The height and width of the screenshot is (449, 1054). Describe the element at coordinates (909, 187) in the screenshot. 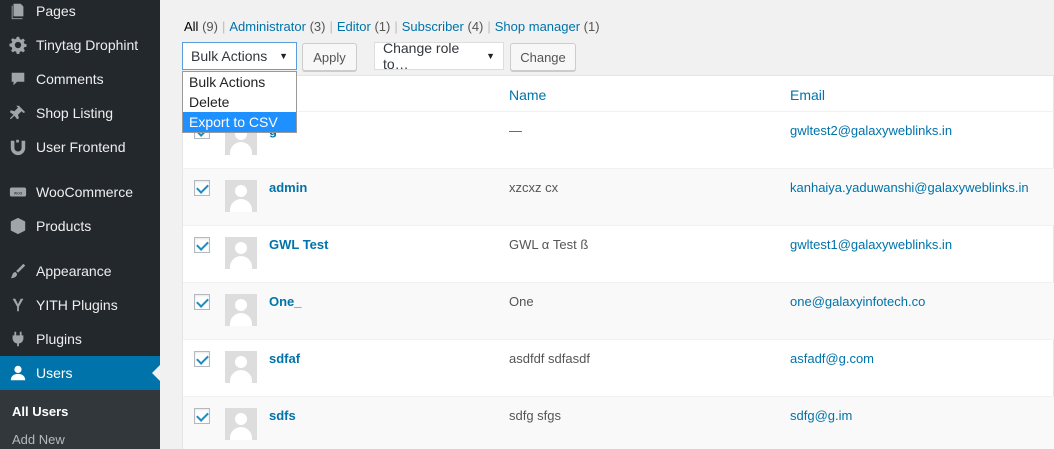

I see `user-email-link: kanhaiya.yaduwanshi@galaxyweblinks.in` at that location.